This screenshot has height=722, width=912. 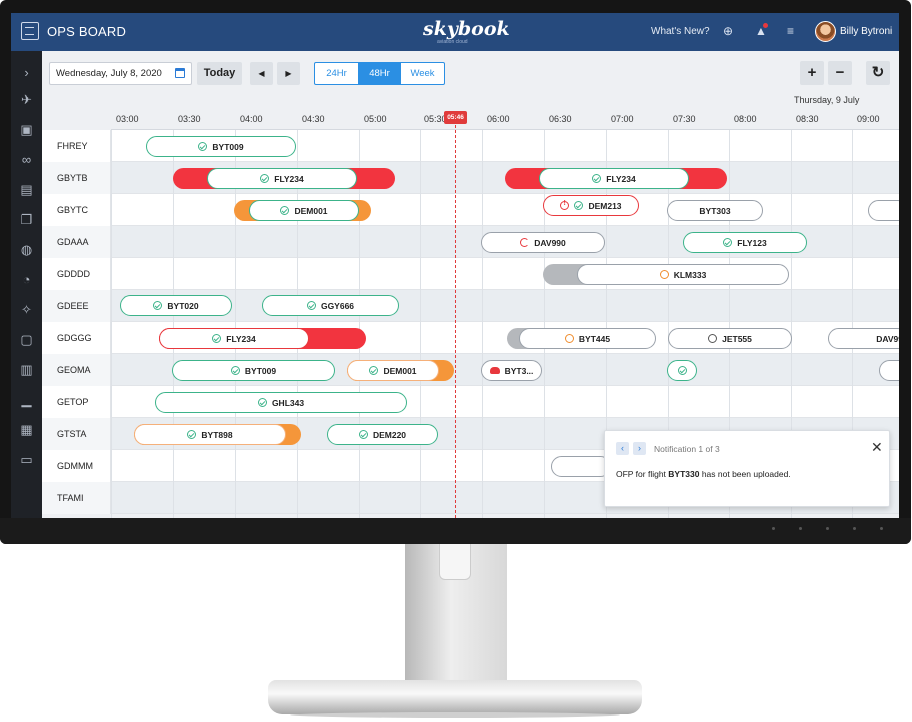 What do you see at coordinates (26, 99) in the screenshot?
I see `plane-icon: ✈` at bounding box center [26, 99].